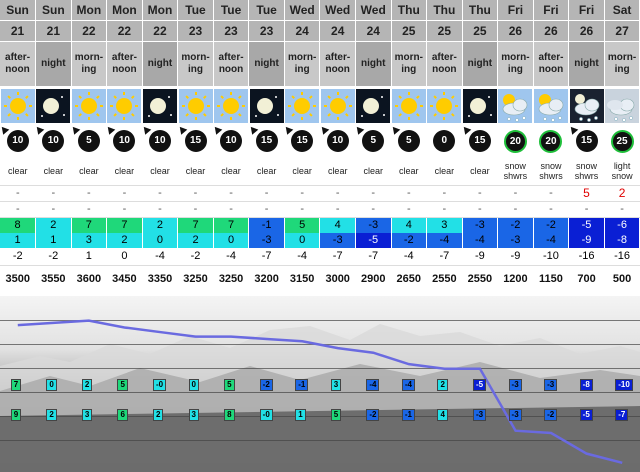 The height and width of the screenshot is (472, 640). What do you see at coordinates (408, 415) in the screenshot?
I see `graph-temp-tag: -1` at bounding box center [408, 415].